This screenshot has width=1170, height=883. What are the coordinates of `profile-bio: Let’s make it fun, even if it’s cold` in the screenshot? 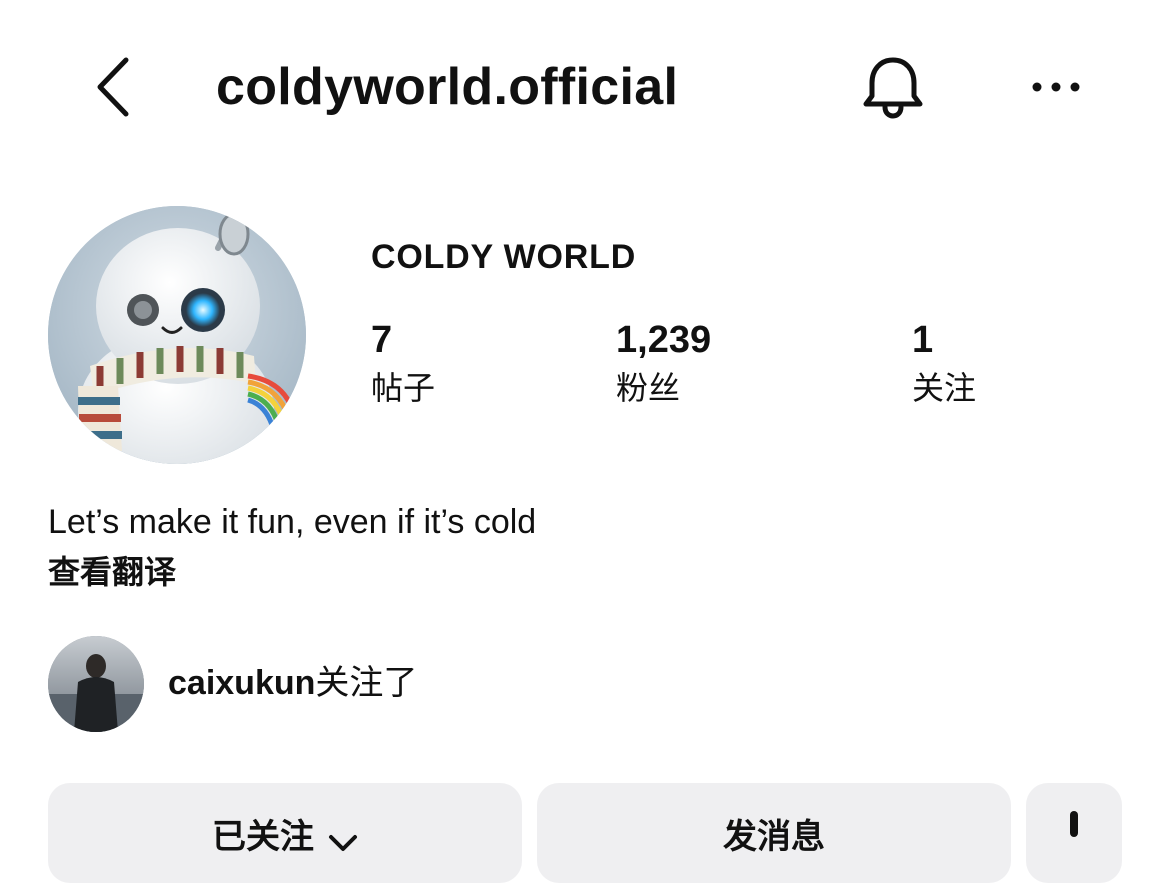 It's located at (292, 522).